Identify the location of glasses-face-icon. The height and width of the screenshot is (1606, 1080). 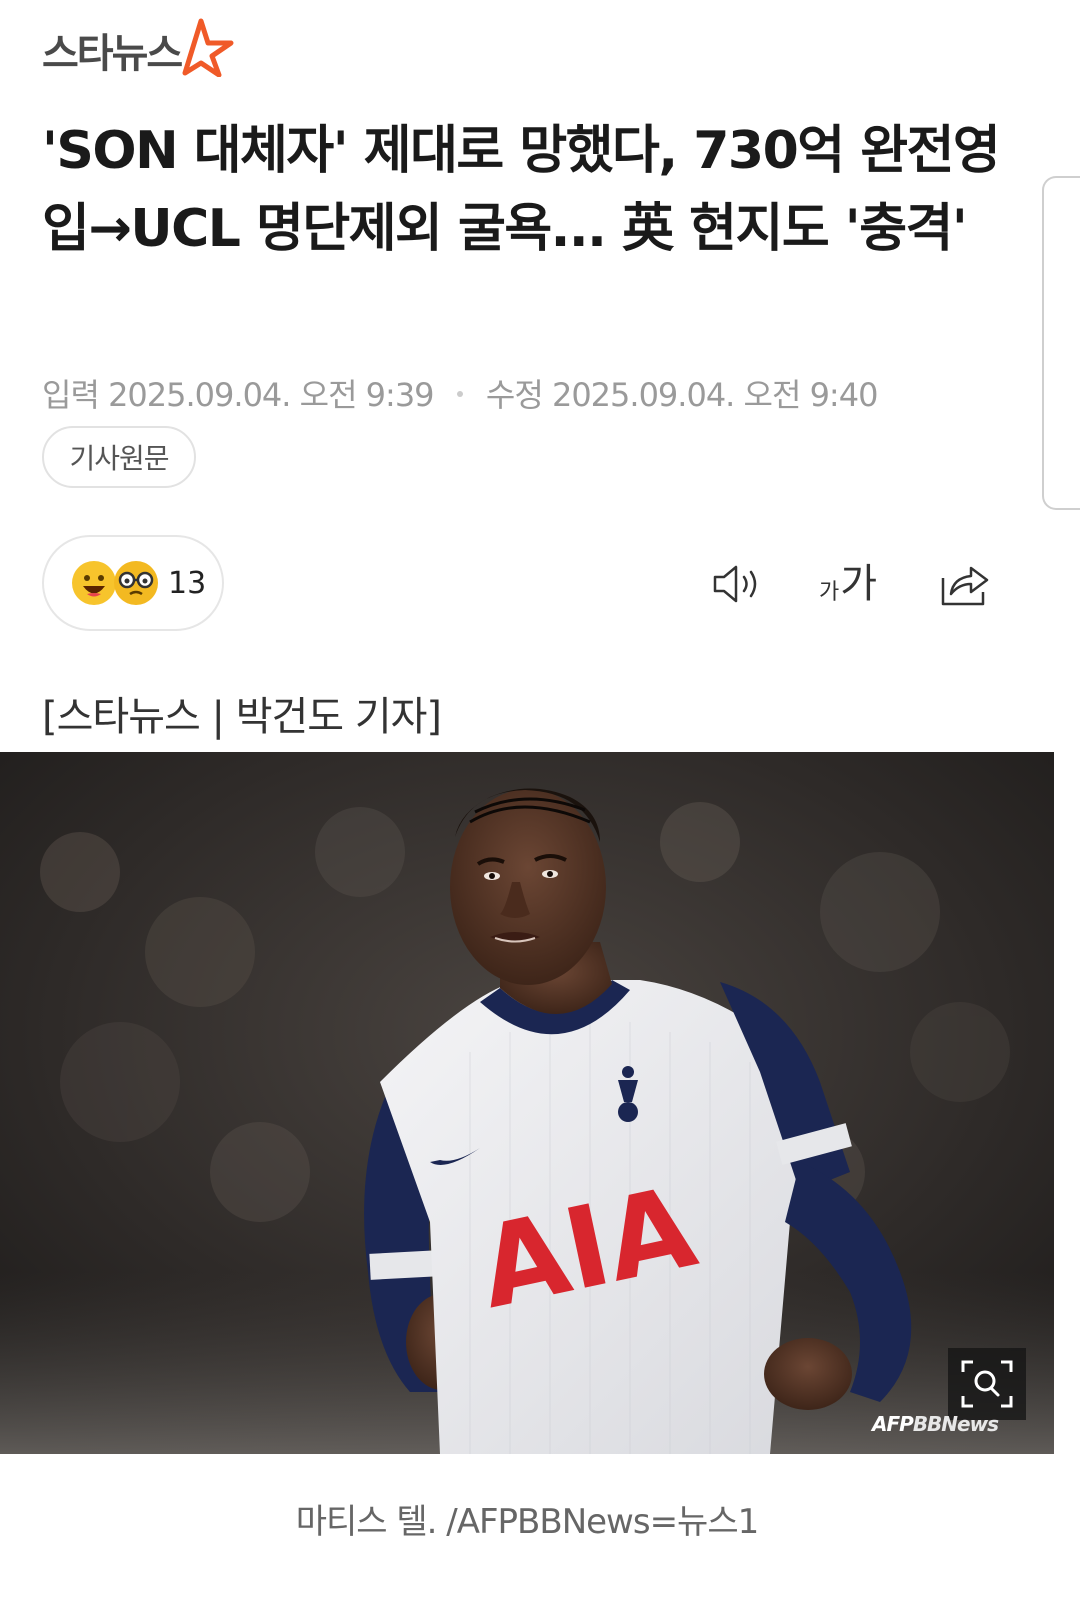
(136, 583).